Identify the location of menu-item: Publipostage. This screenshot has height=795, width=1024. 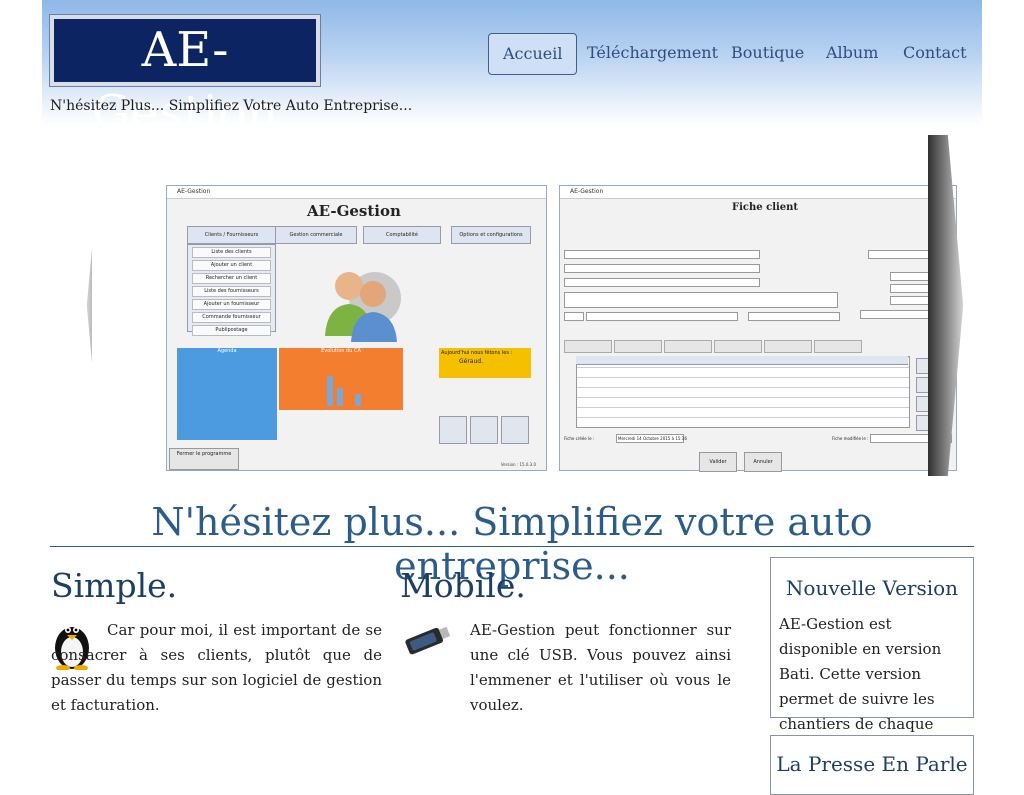
(231, 330).